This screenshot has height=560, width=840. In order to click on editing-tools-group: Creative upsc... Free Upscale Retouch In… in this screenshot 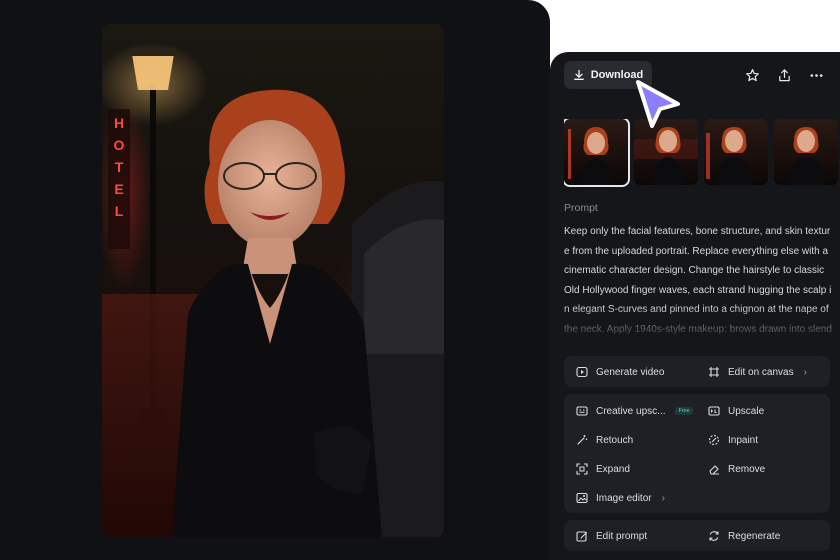, I will do `click(697, 453)`.